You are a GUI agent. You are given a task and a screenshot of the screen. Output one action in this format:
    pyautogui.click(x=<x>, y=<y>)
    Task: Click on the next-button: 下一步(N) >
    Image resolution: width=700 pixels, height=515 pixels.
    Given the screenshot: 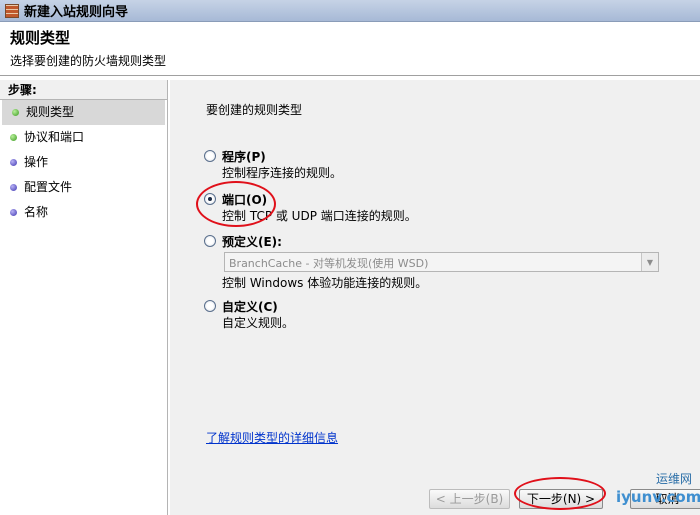 What is the action you would take?
    pyautogui.click(x=561, y=499)
    